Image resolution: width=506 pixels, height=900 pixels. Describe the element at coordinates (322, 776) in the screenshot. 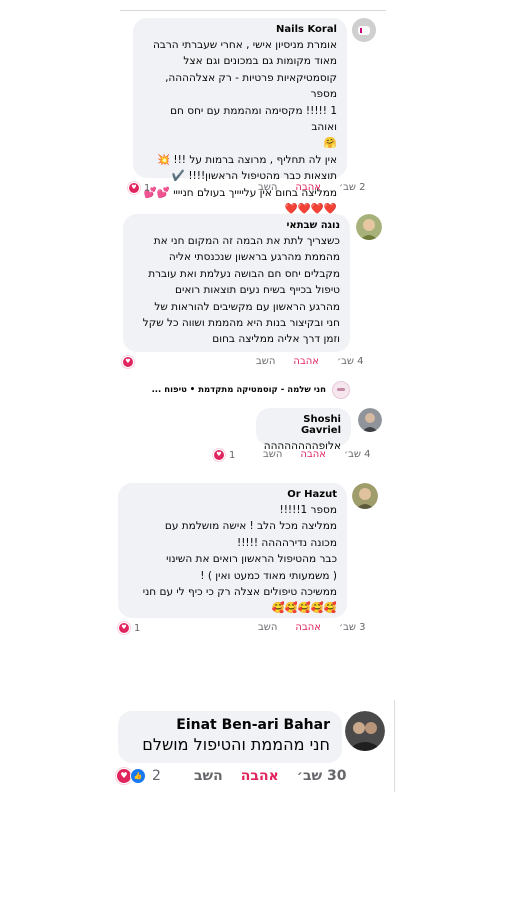

I see `comment-time: 30 שב׳` at that location.